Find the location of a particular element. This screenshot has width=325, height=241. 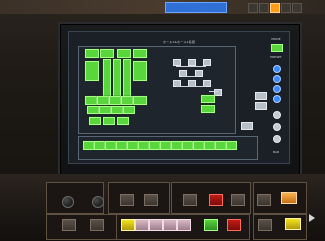

screen-title: ホール1&ホール2系統 is located at coordinates (179, 42).